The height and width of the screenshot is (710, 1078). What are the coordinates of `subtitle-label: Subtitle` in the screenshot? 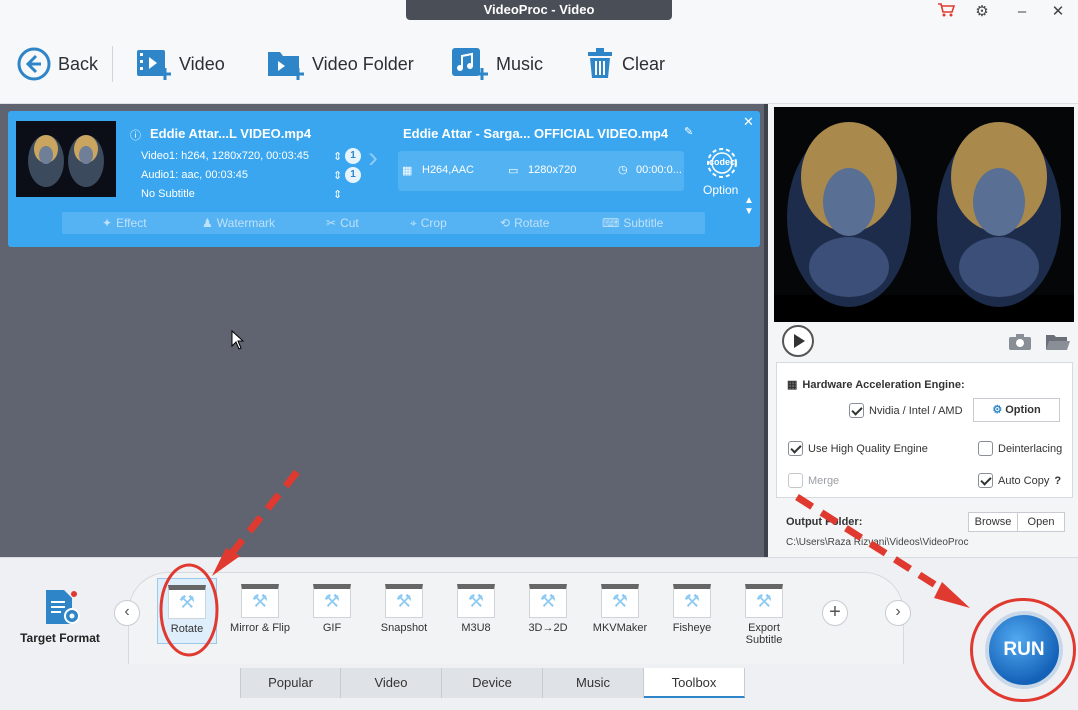 It's located at (643, 223).